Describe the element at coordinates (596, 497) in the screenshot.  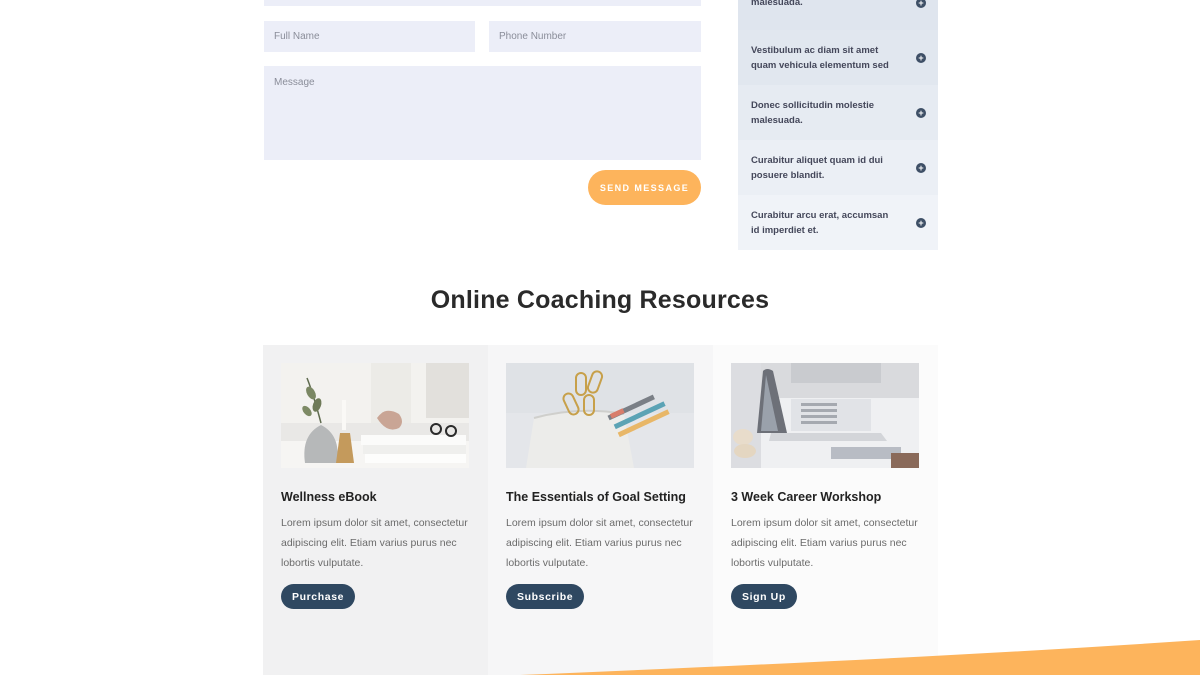
I see `card-title: The Essentials of Goal Setting` at that location.